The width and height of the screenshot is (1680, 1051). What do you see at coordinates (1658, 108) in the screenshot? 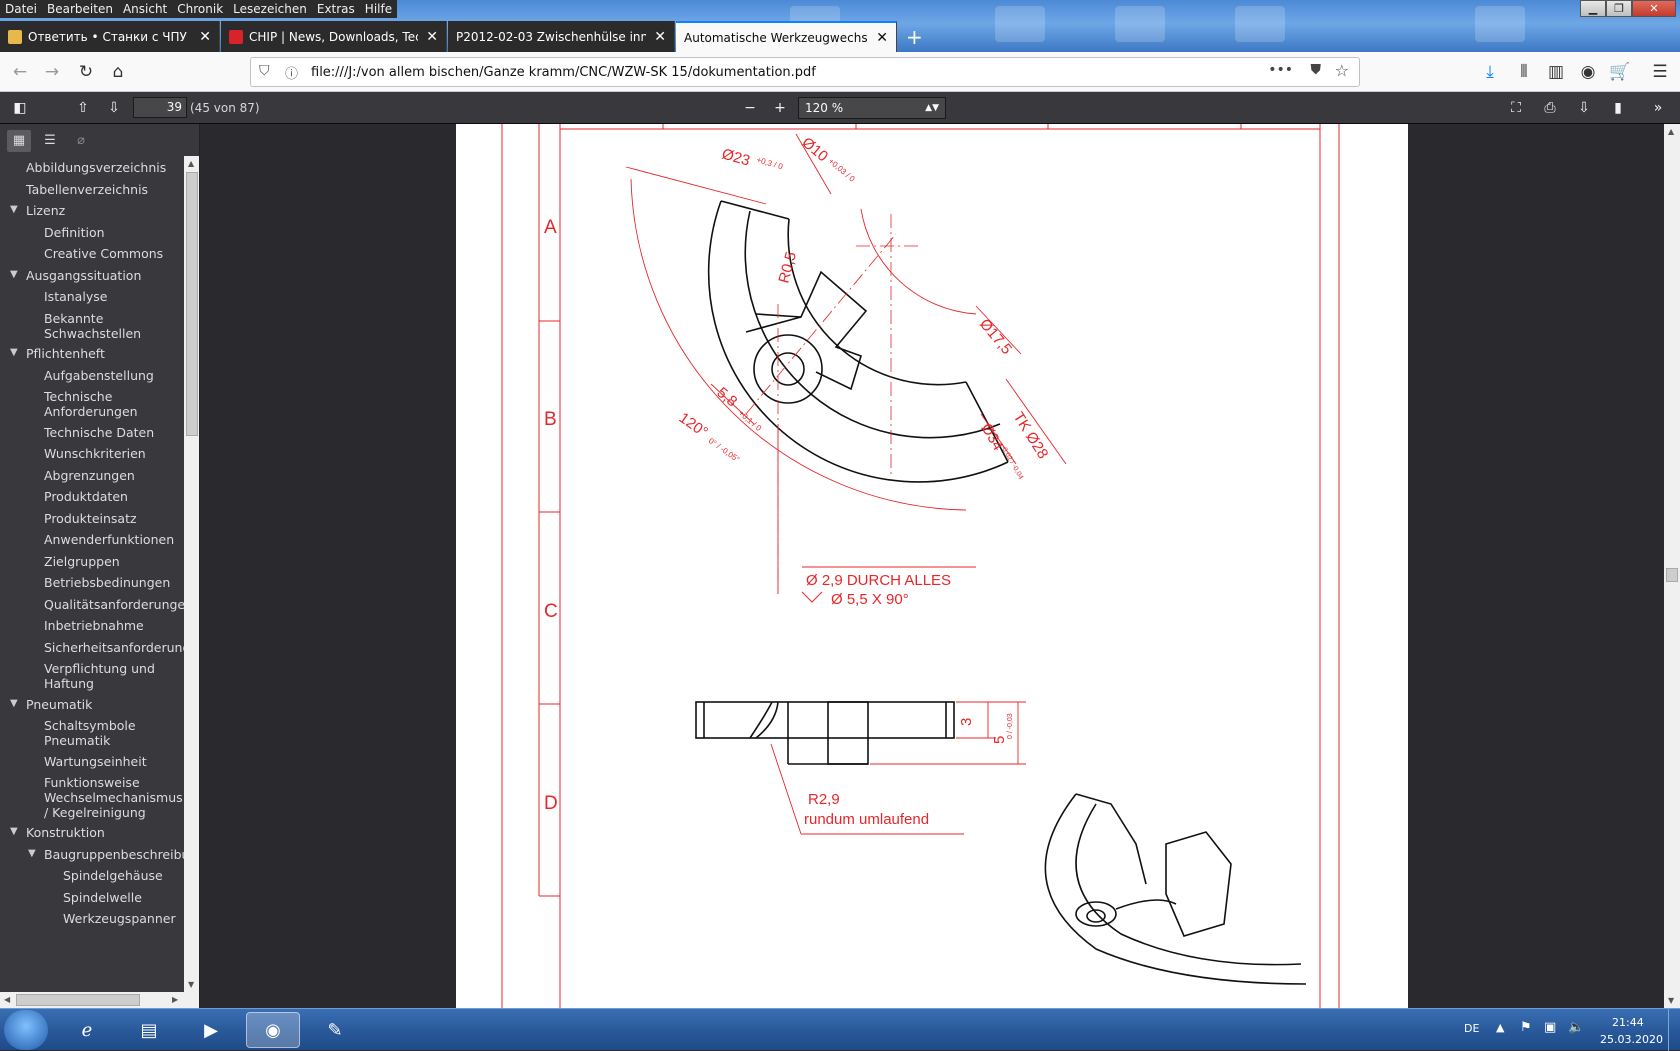
I see `tools-menu-icon: »` at bounding box center [1658, 108].